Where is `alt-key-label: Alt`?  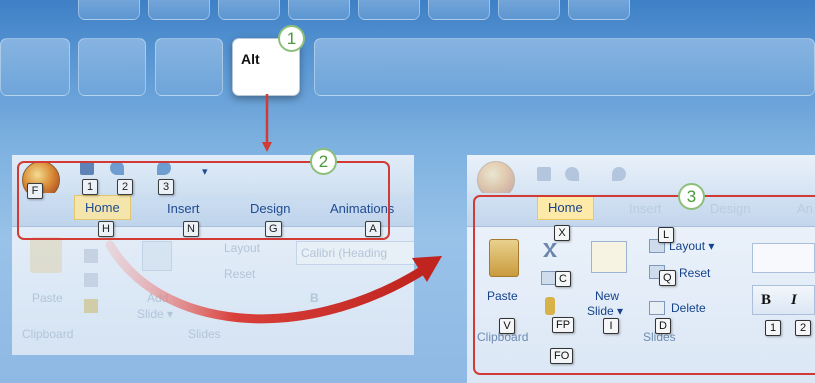 alt-key-label: Alt is located at coordinates (250, 59).